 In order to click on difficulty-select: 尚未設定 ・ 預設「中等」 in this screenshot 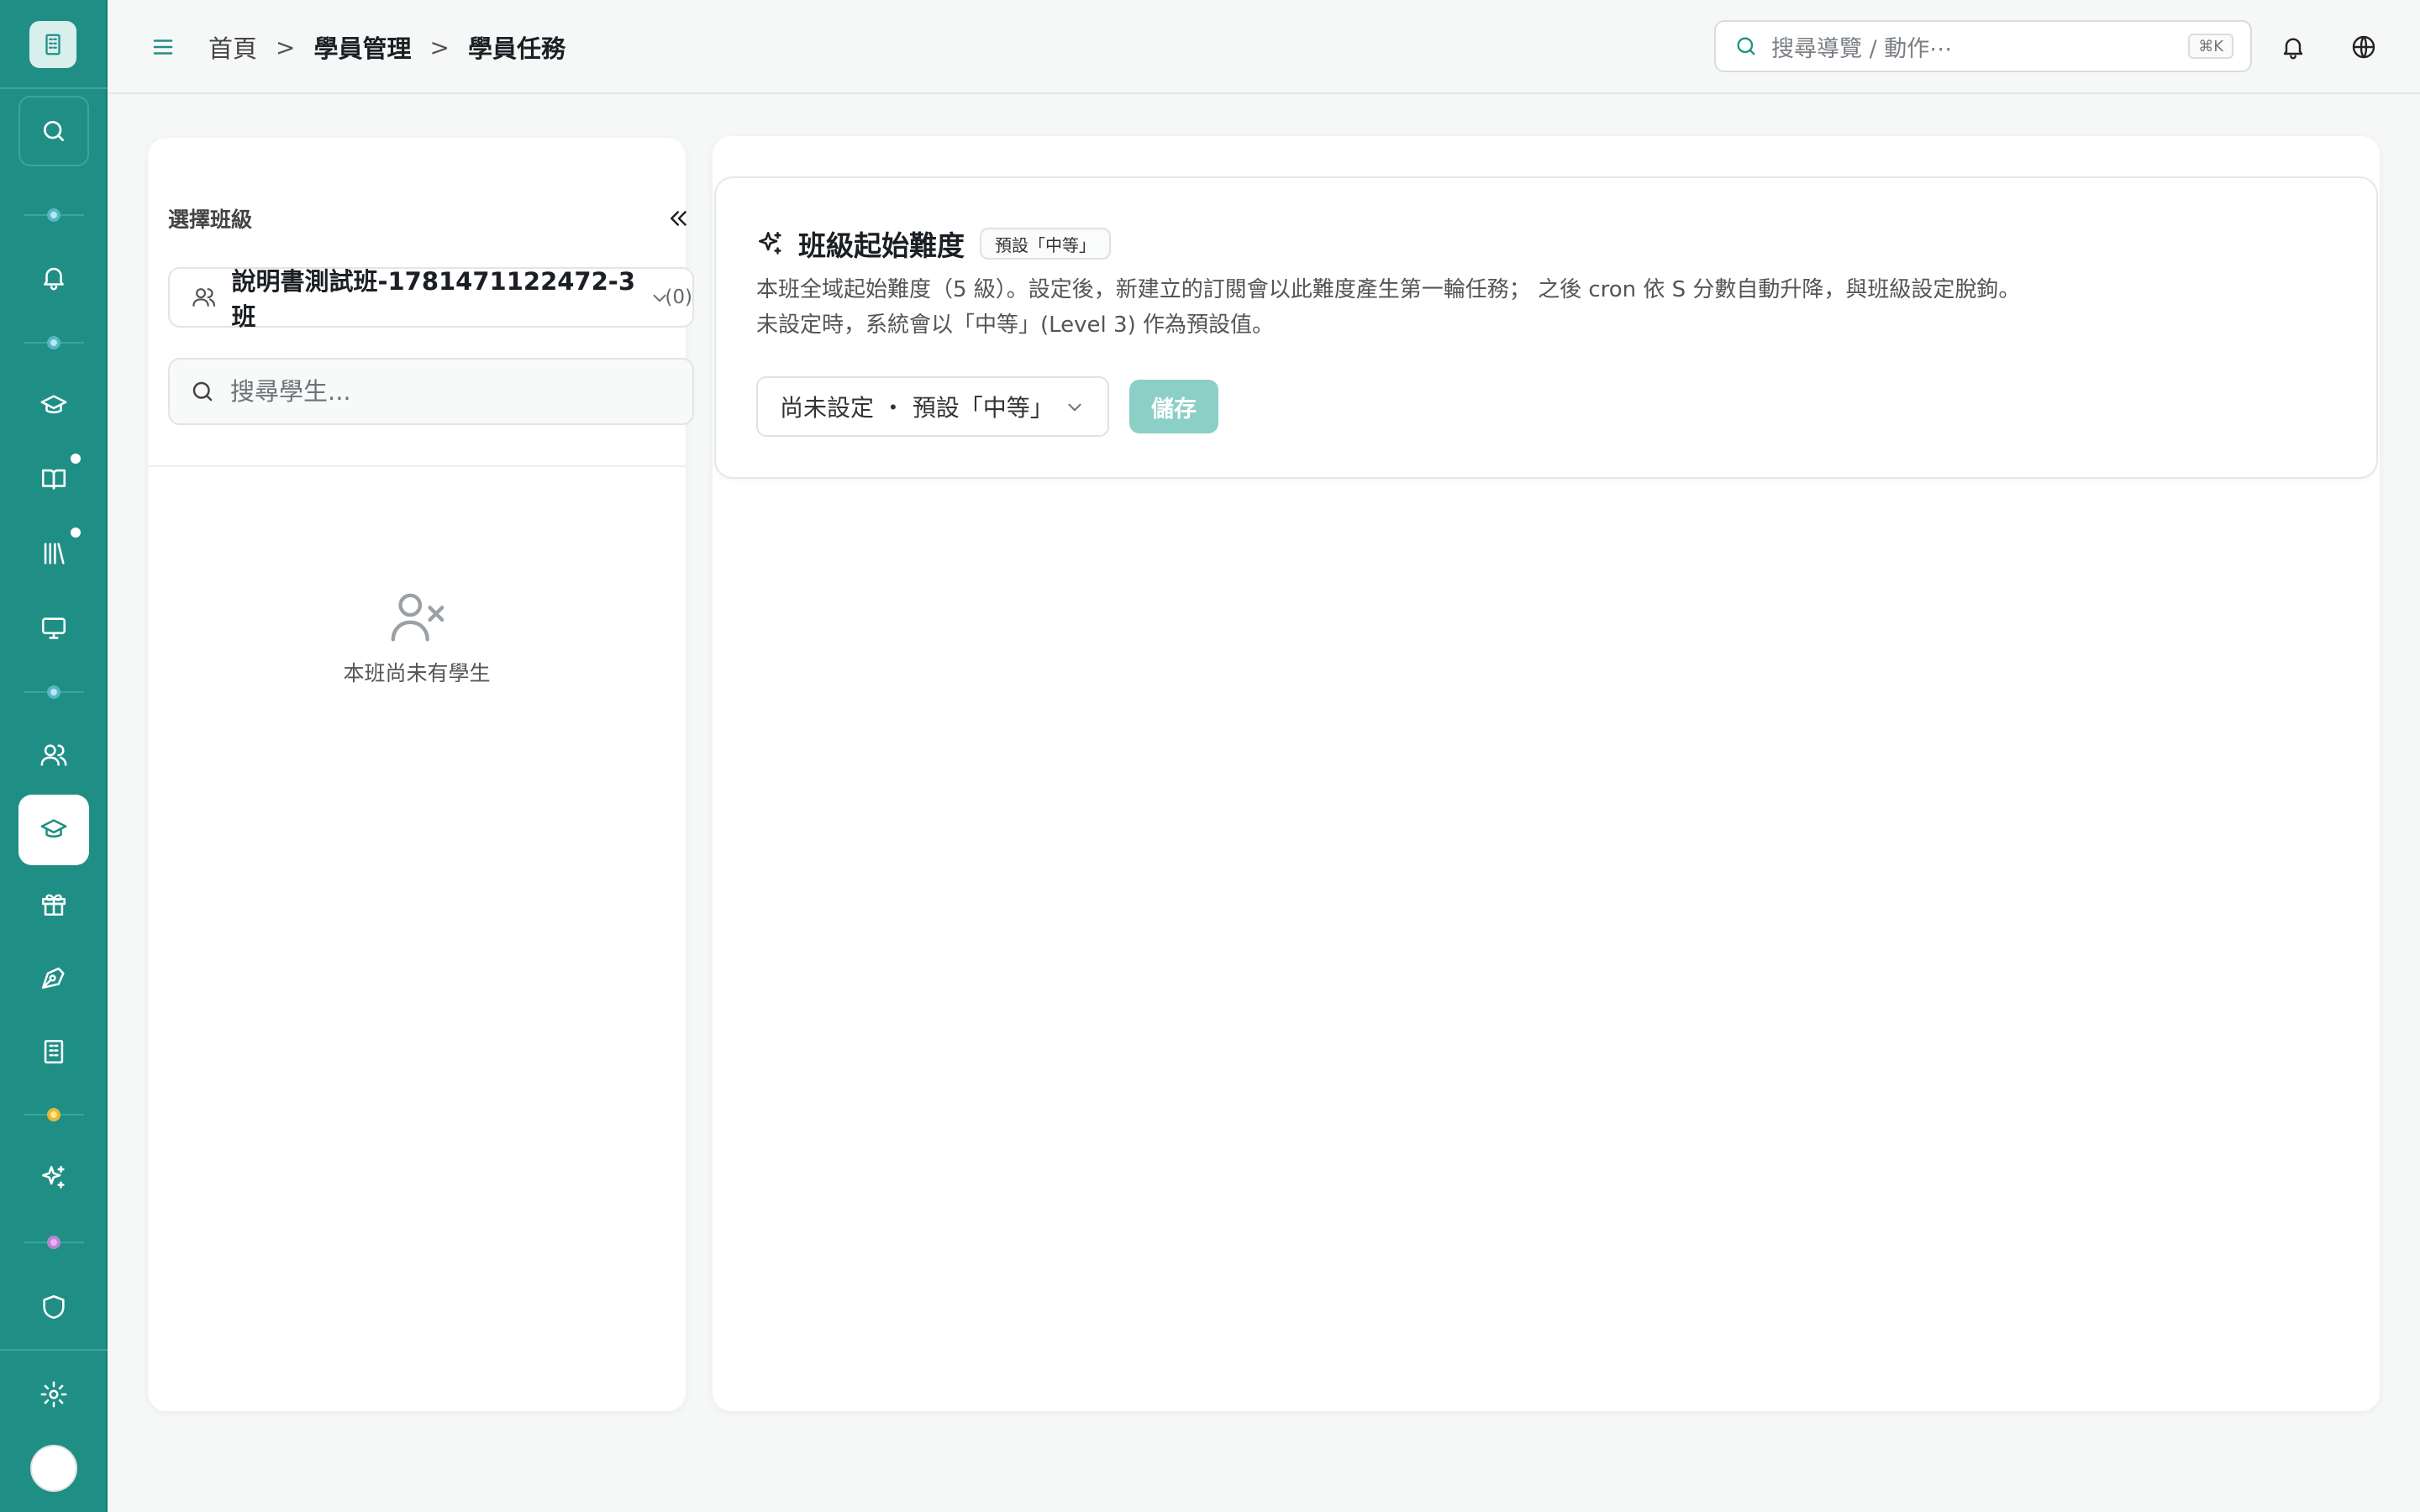, I will do `click(932, 406)`.